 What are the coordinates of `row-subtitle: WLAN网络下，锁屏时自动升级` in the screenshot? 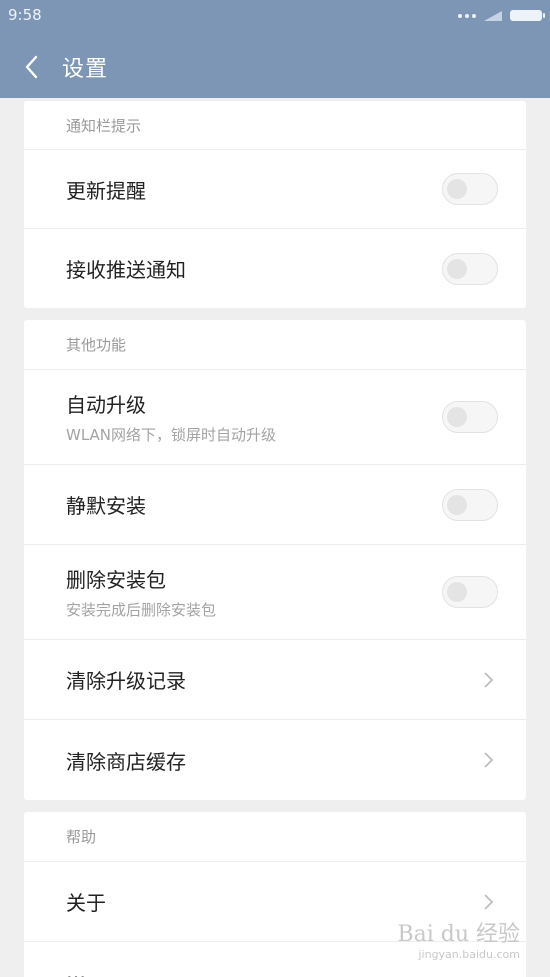 It's located at (171, 435).